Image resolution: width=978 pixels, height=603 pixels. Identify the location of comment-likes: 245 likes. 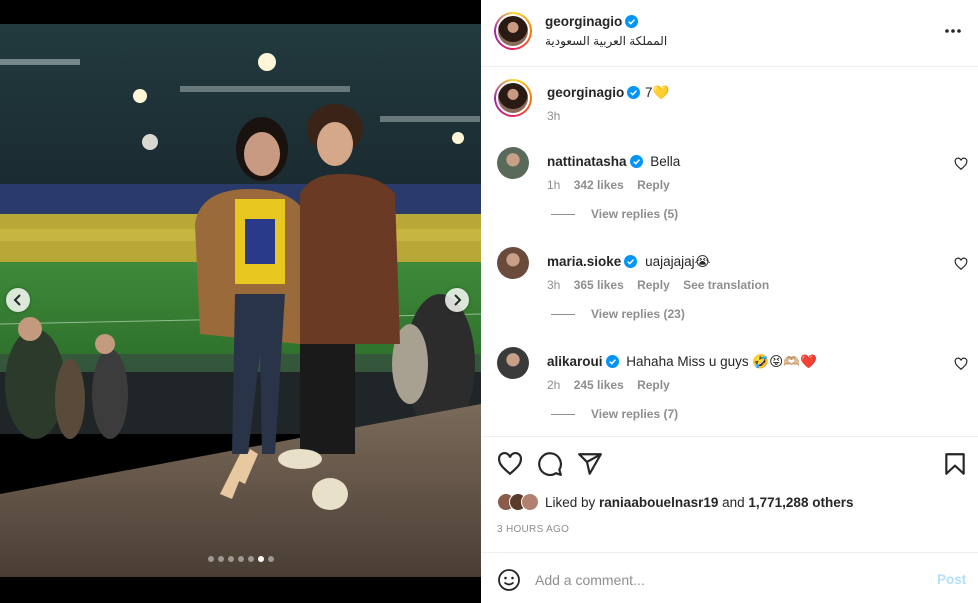
(599, 385).